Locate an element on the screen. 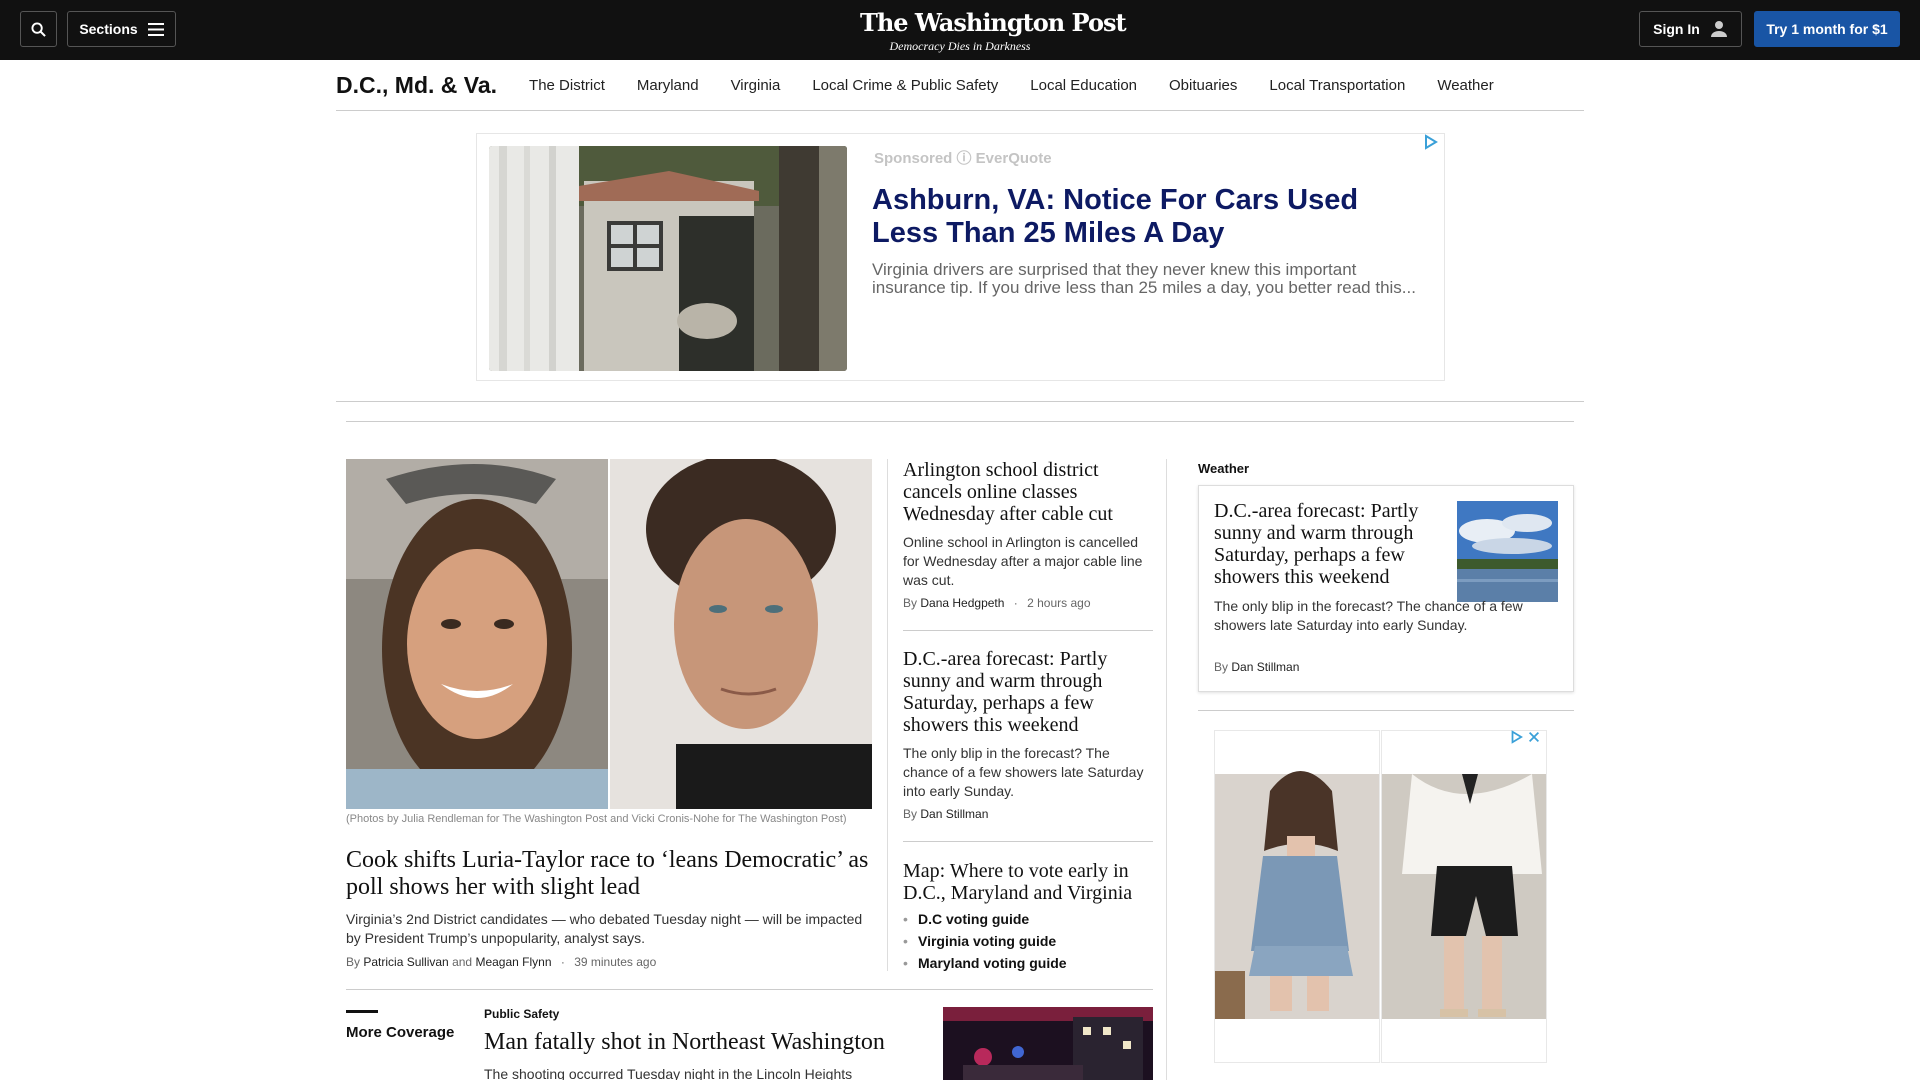  hamburger-menu-icon is located at coordinates (155, 29).